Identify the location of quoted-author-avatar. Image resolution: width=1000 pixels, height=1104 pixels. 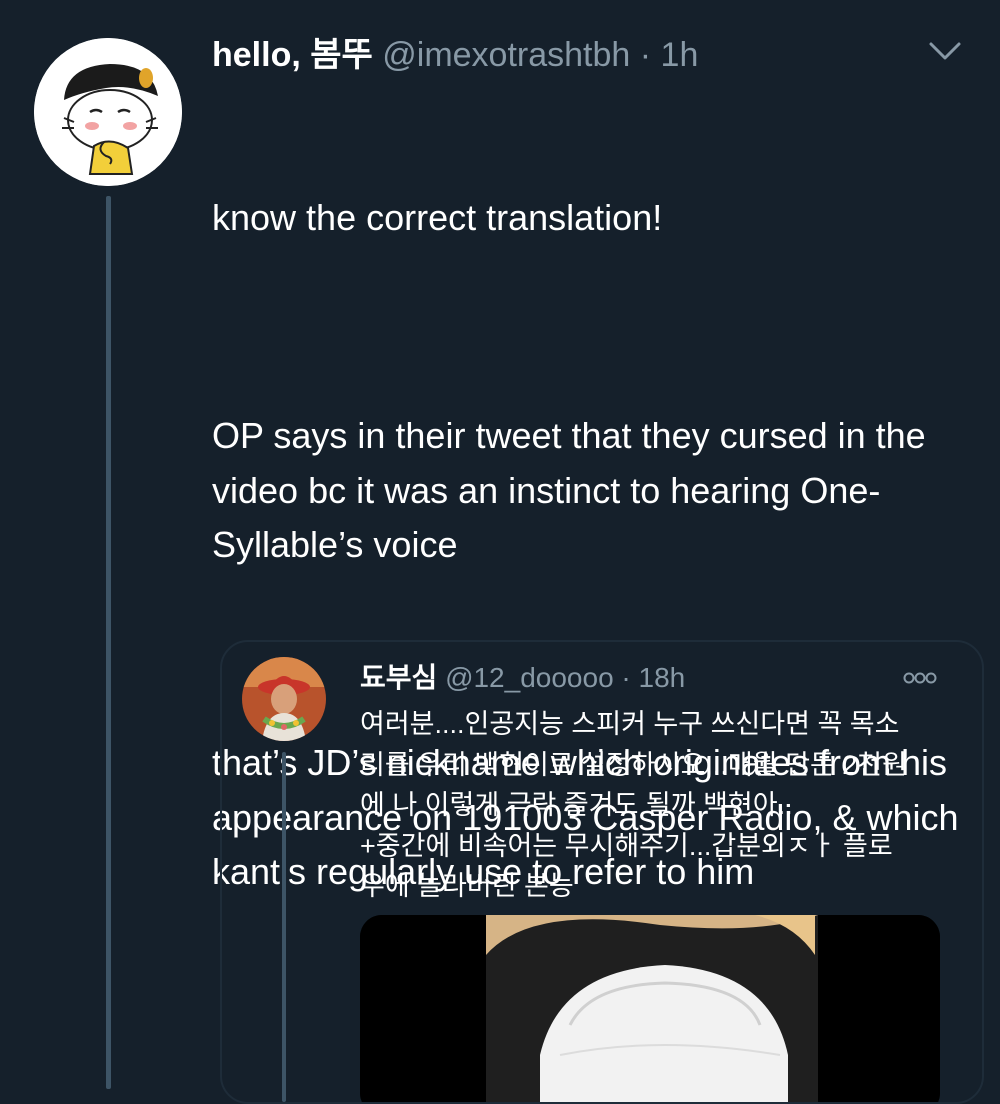
(284, 699).